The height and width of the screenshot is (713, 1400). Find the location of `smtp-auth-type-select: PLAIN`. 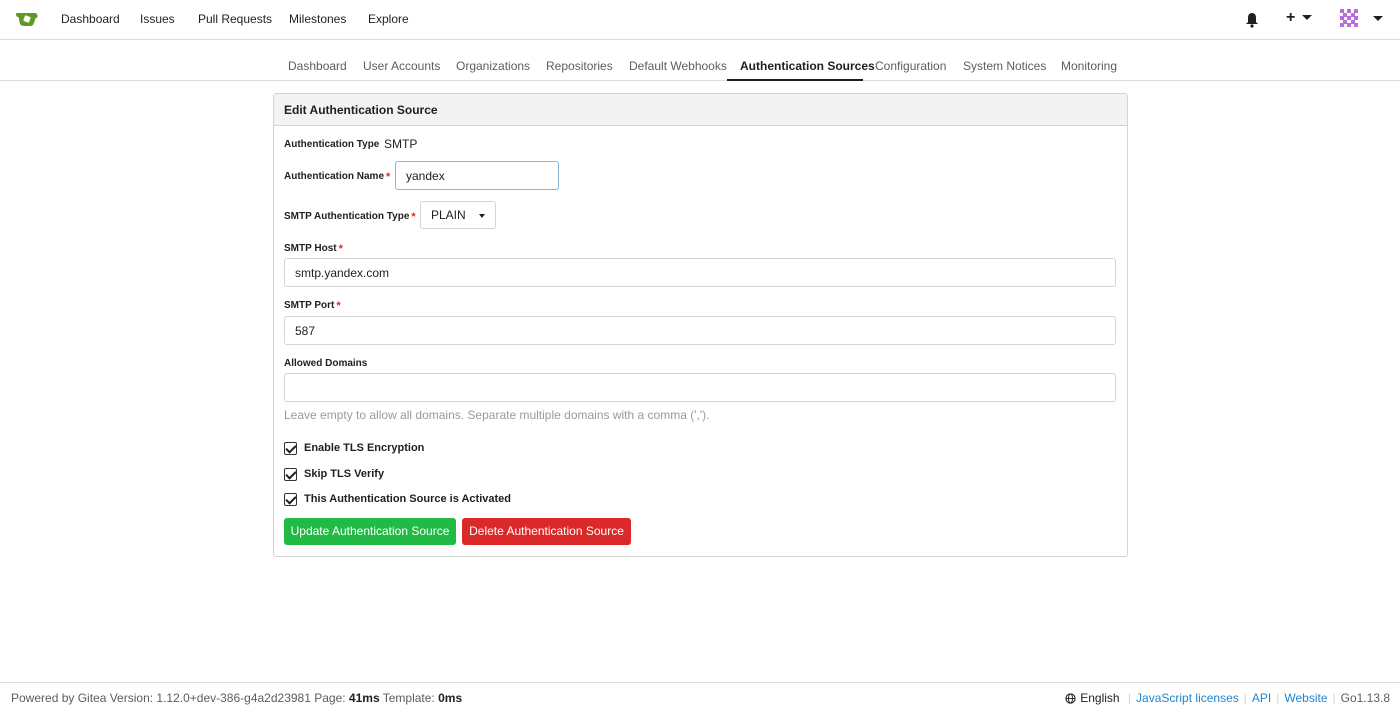

smtp-auth-type-select: PLAIN is located at coordinates (458, 215).